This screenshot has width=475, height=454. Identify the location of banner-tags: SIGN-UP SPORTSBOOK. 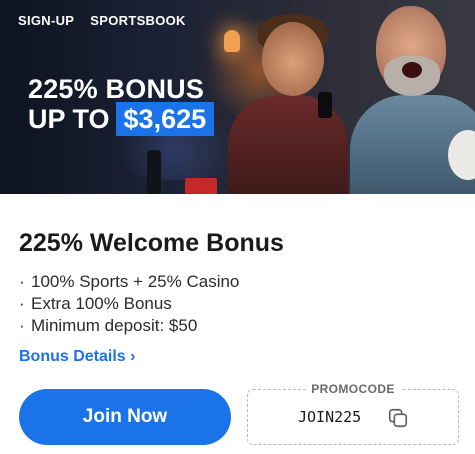
(102, 21).